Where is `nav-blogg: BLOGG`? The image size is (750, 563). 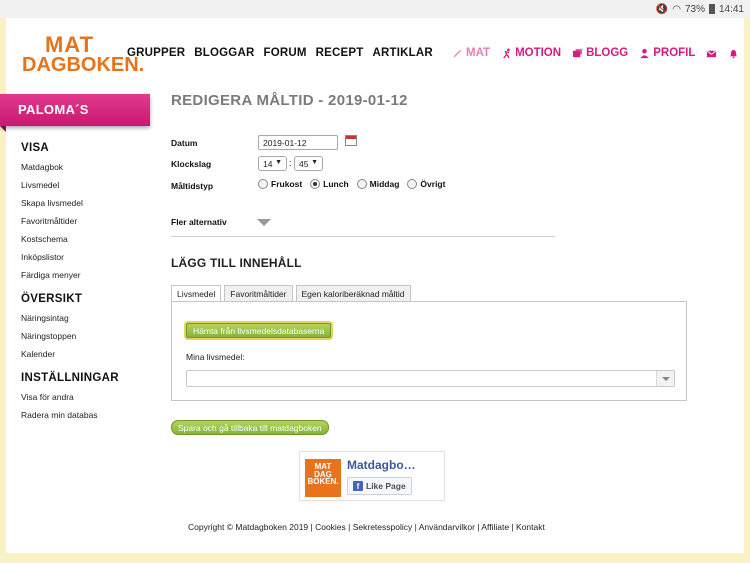 nav-blogg: BLOGG is located at coordinates (600, 53).